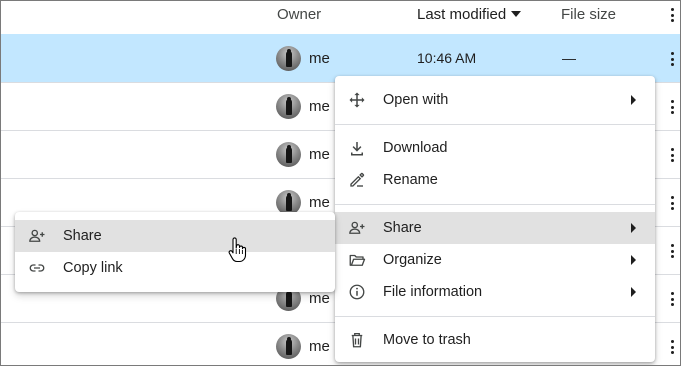 The image size is (681, 366). Describe the element at coordinates (569, 58) in the screenshot. I see `file-size-cell: —` at that location.